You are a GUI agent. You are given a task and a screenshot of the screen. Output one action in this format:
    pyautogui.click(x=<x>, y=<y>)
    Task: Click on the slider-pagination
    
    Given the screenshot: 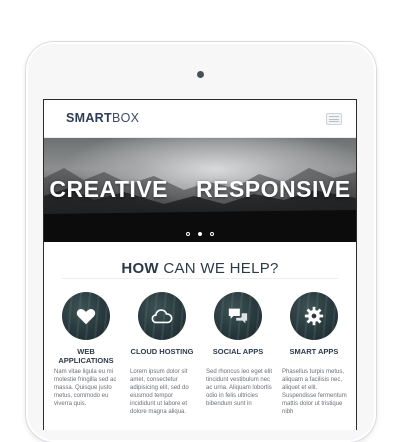 What is the action you would take?
    pyautogui.click(x=200, y=234)
    